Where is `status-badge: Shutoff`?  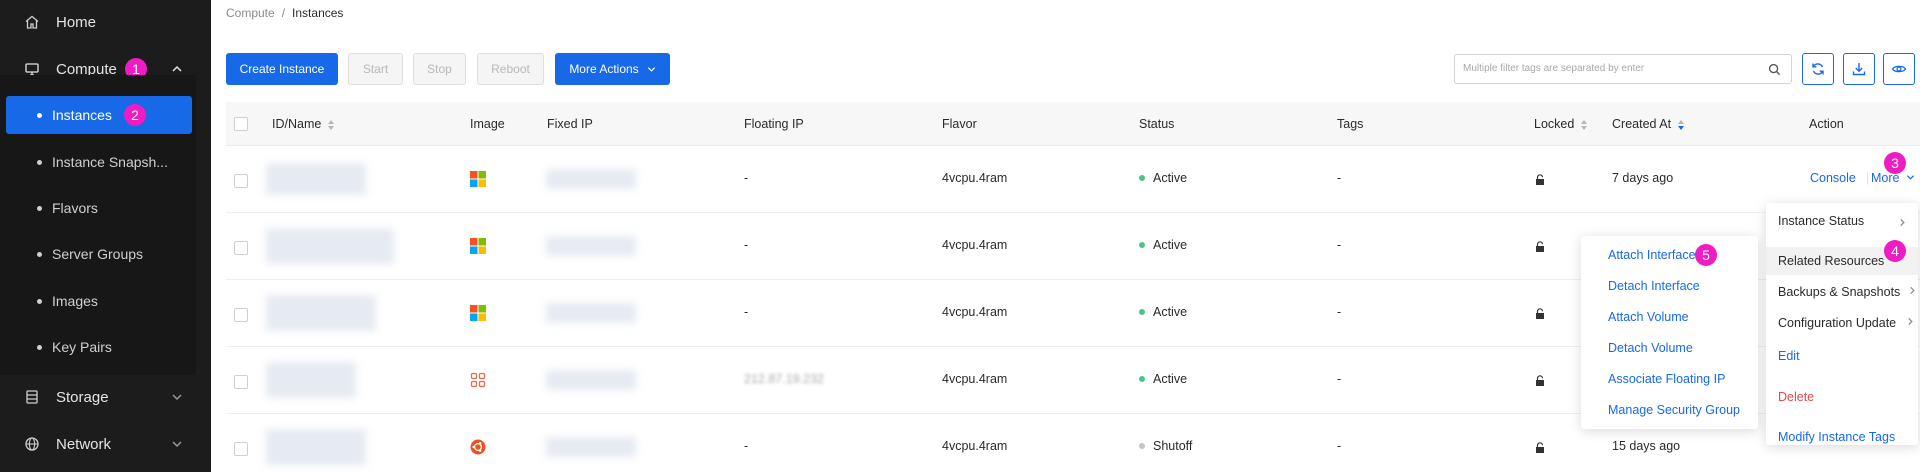 status-badge: Shutoff is located at coordinates (1165, 446).